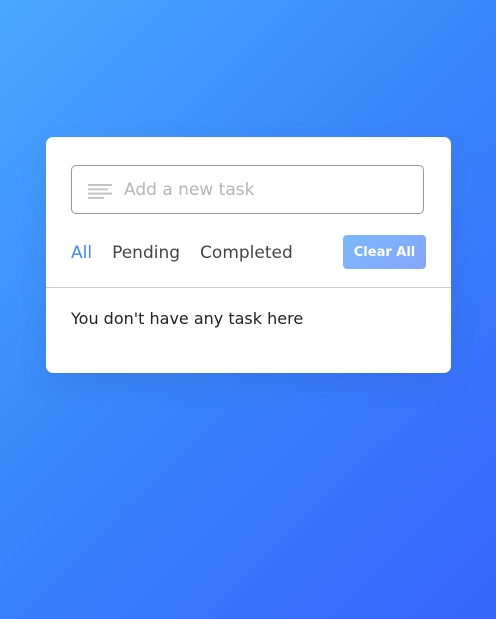  I want to click on filter-completed: Completed, so click(246, 253).